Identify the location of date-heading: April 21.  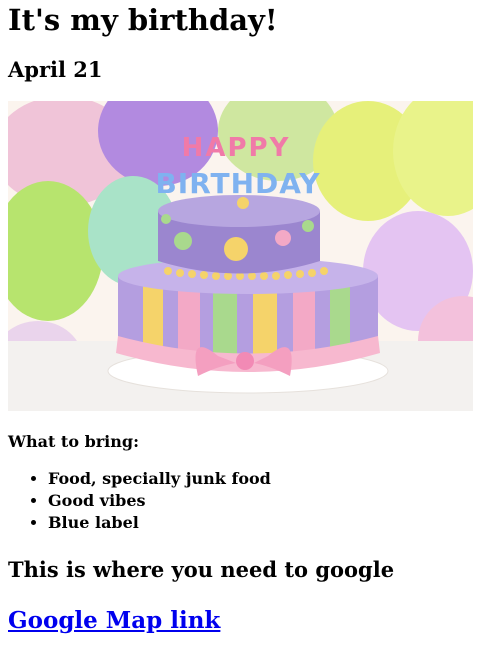
(55, 69).